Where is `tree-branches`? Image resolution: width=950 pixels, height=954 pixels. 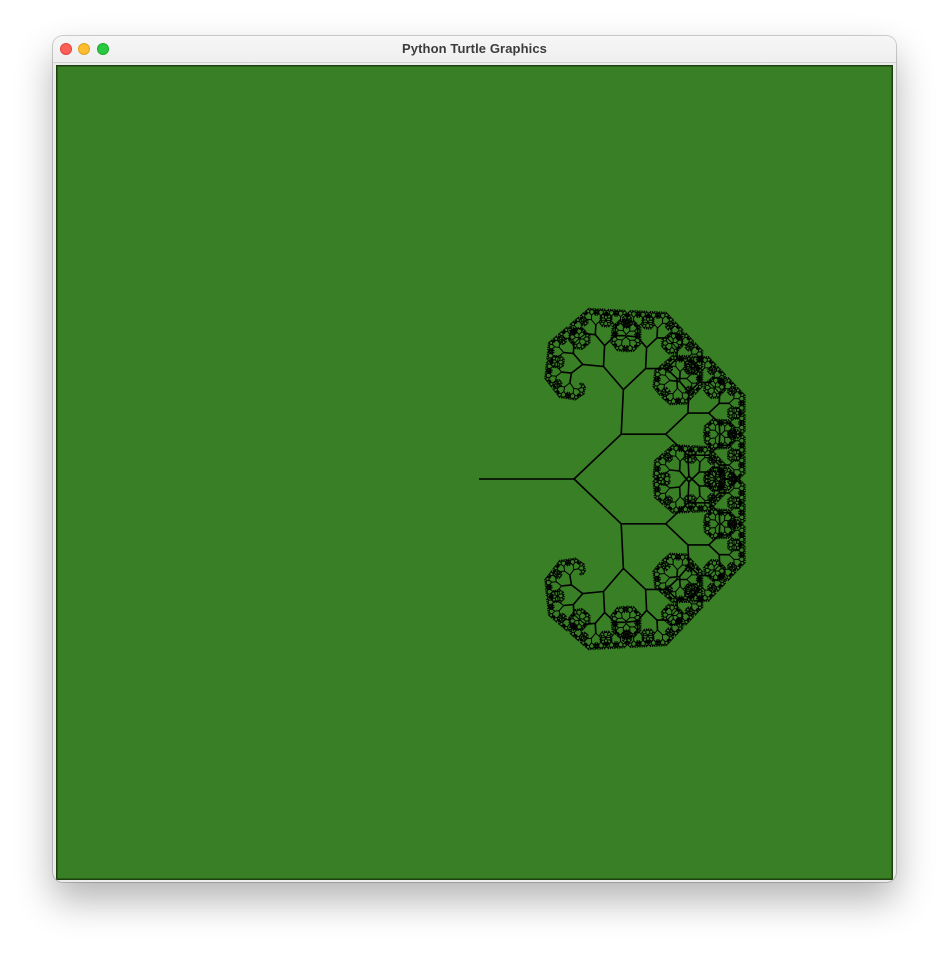 tree-branches is located at coordinates (612, 479).